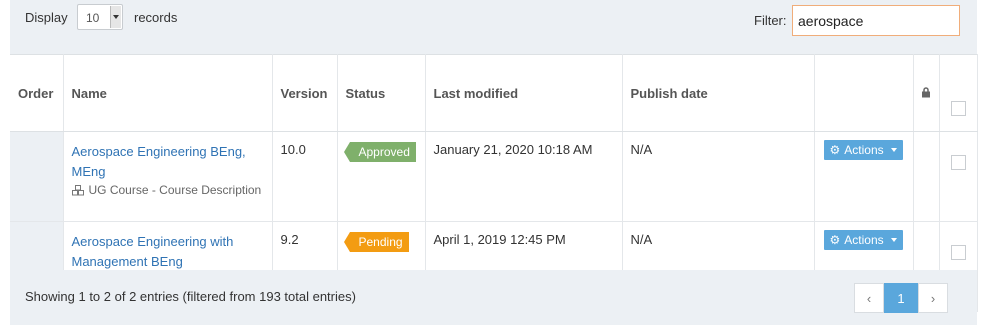  I want to click on header-lock, so click(926, 93).